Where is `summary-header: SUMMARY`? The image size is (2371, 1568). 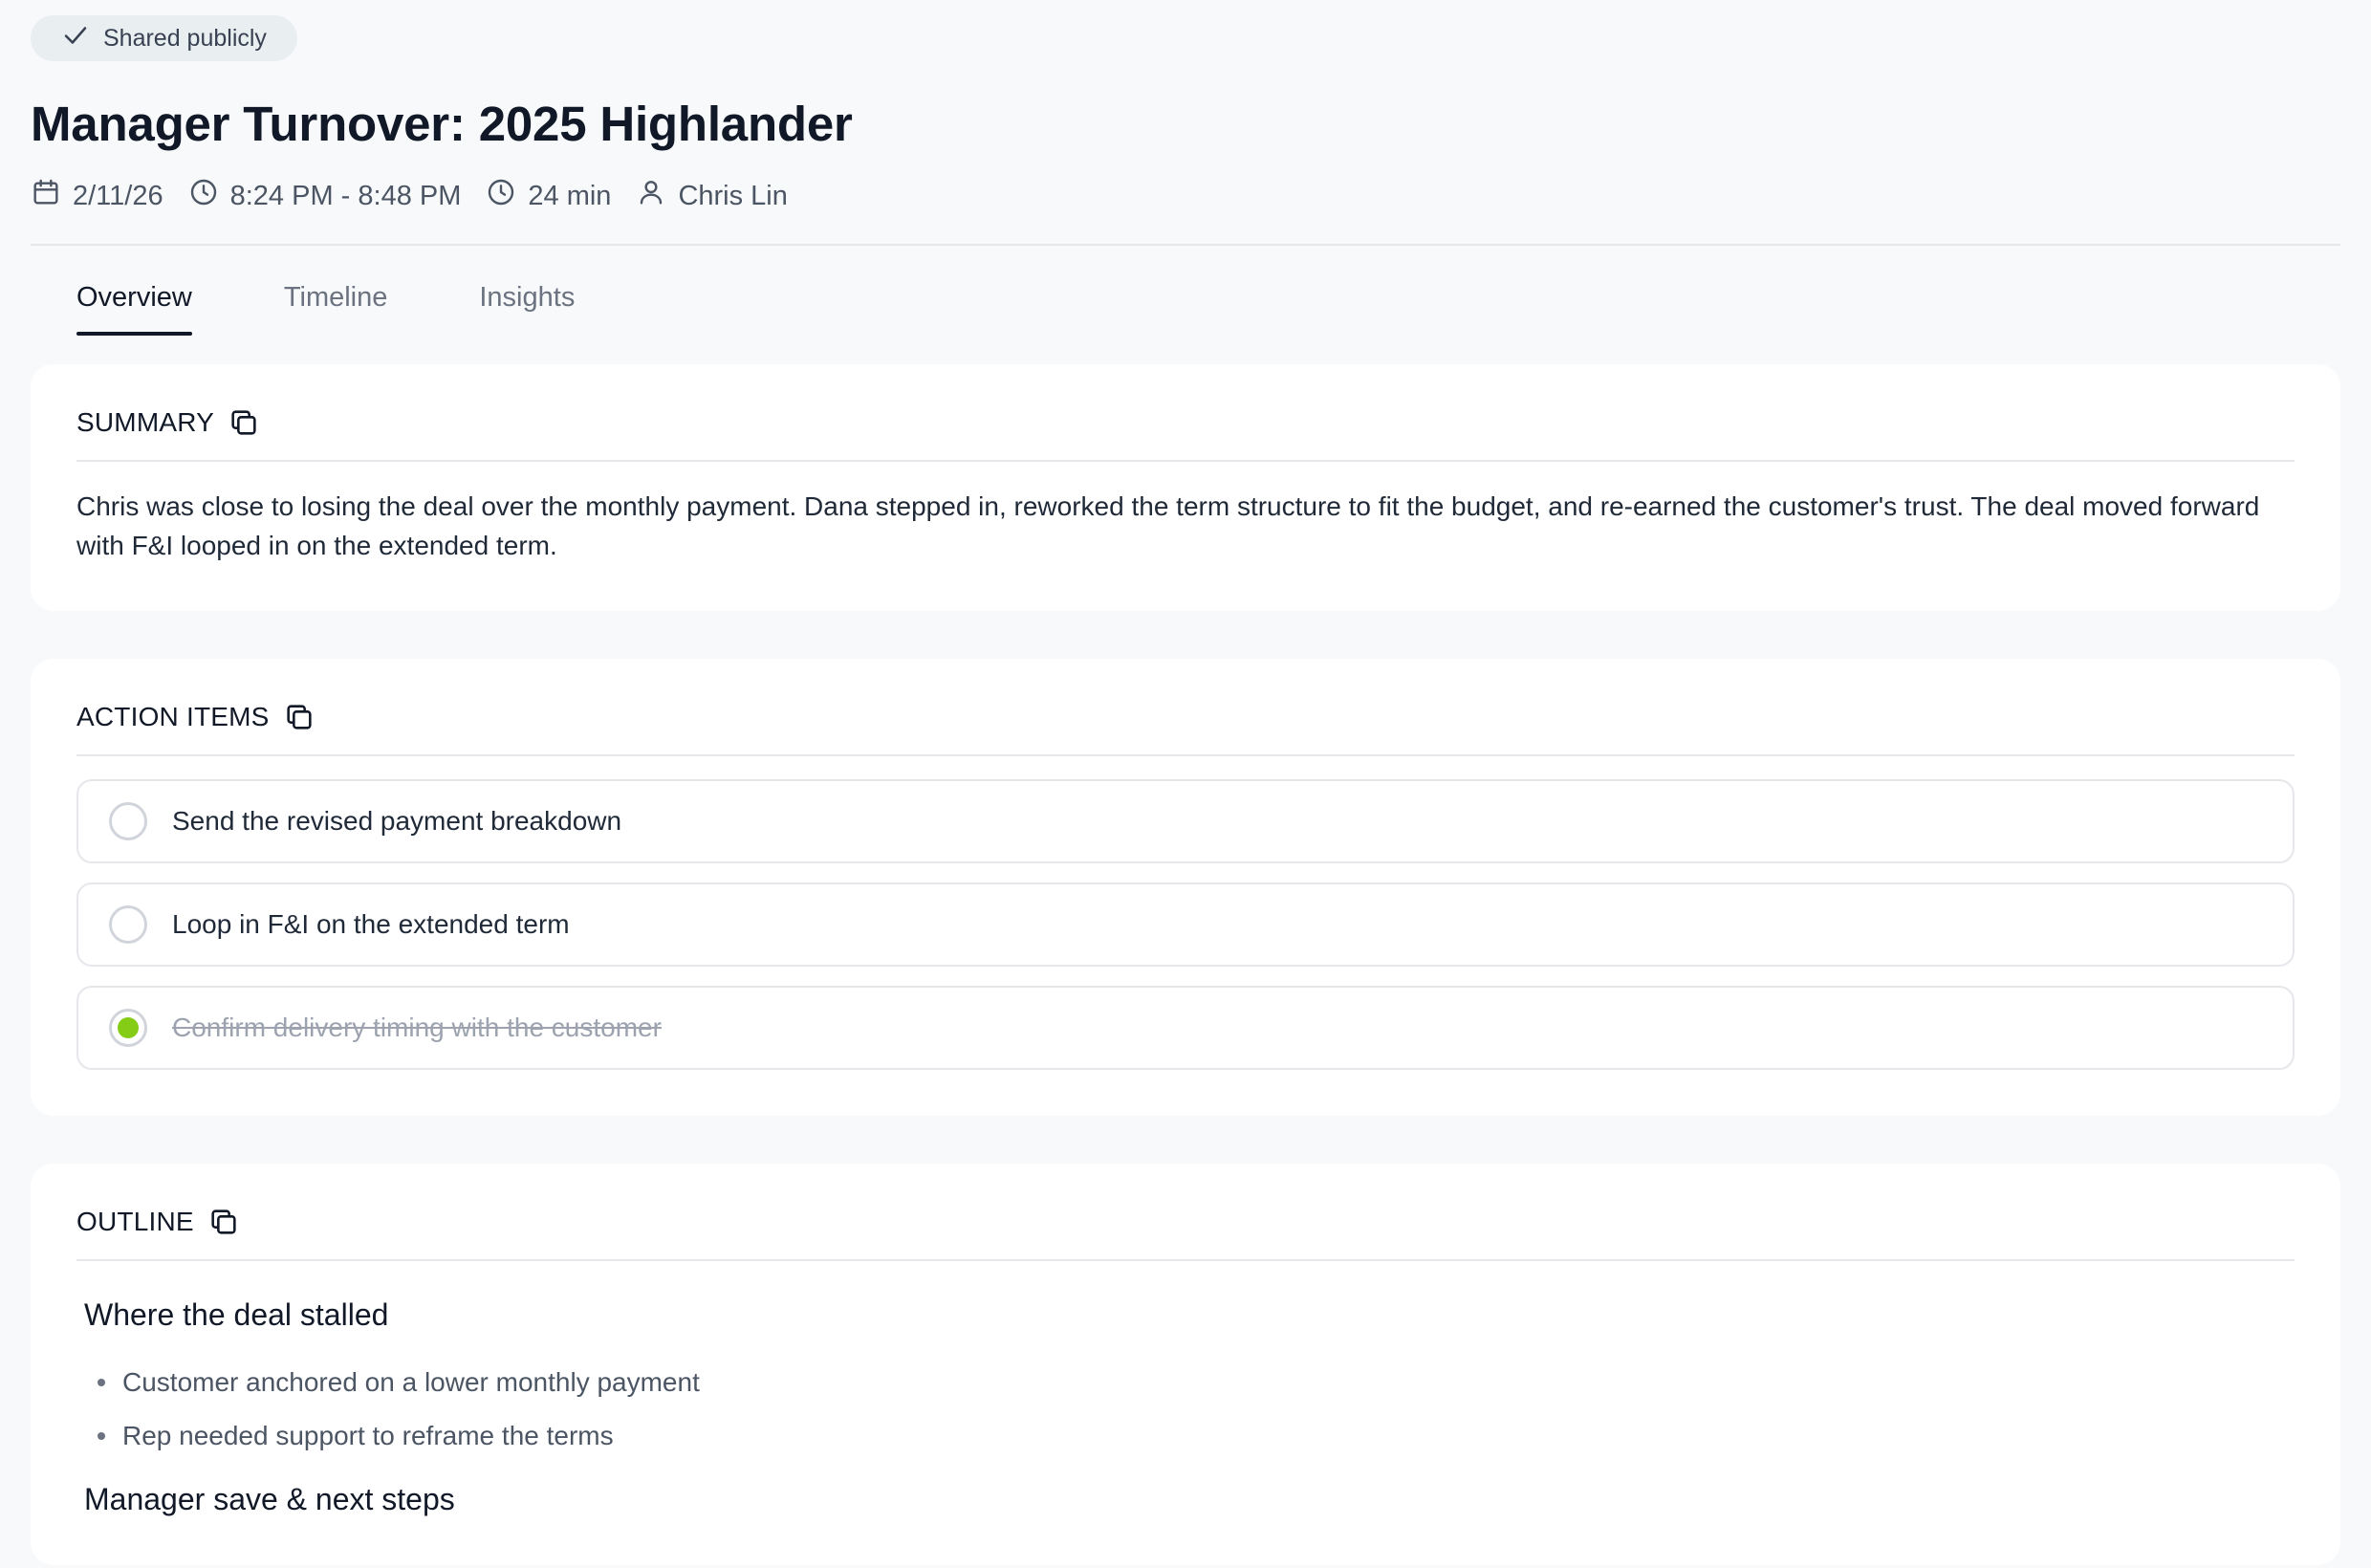 summary-header: SUMMARY is located at coordinates (1185, 422).